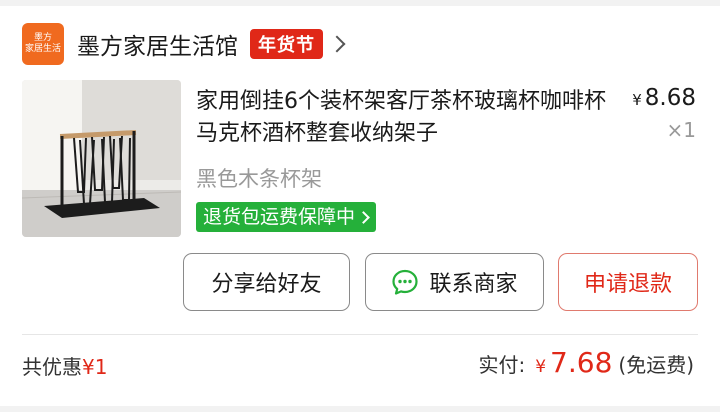 The width and height of the screenshot is (720, 412). I want to click on store-header: 墨方 家居生活 墨方家居生活馆 年货节, so click(184, 44).